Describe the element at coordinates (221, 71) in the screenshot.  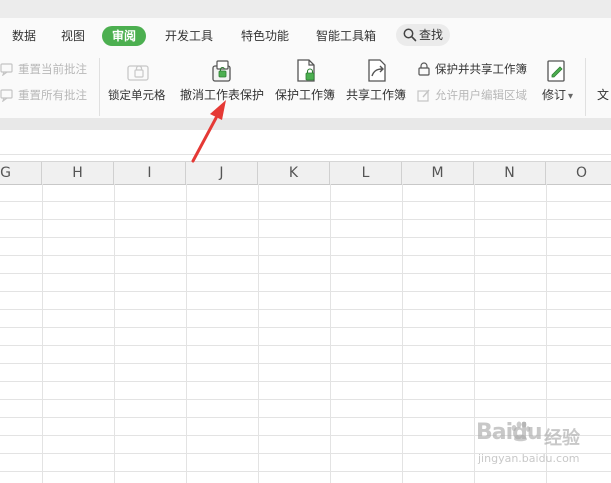
I see `unprotect-sheet-icon` at that location.